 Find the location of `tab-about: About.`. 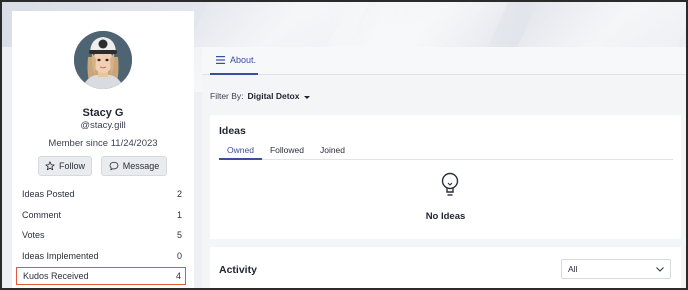

tab-about: About. is located at coordinates (234, 61).